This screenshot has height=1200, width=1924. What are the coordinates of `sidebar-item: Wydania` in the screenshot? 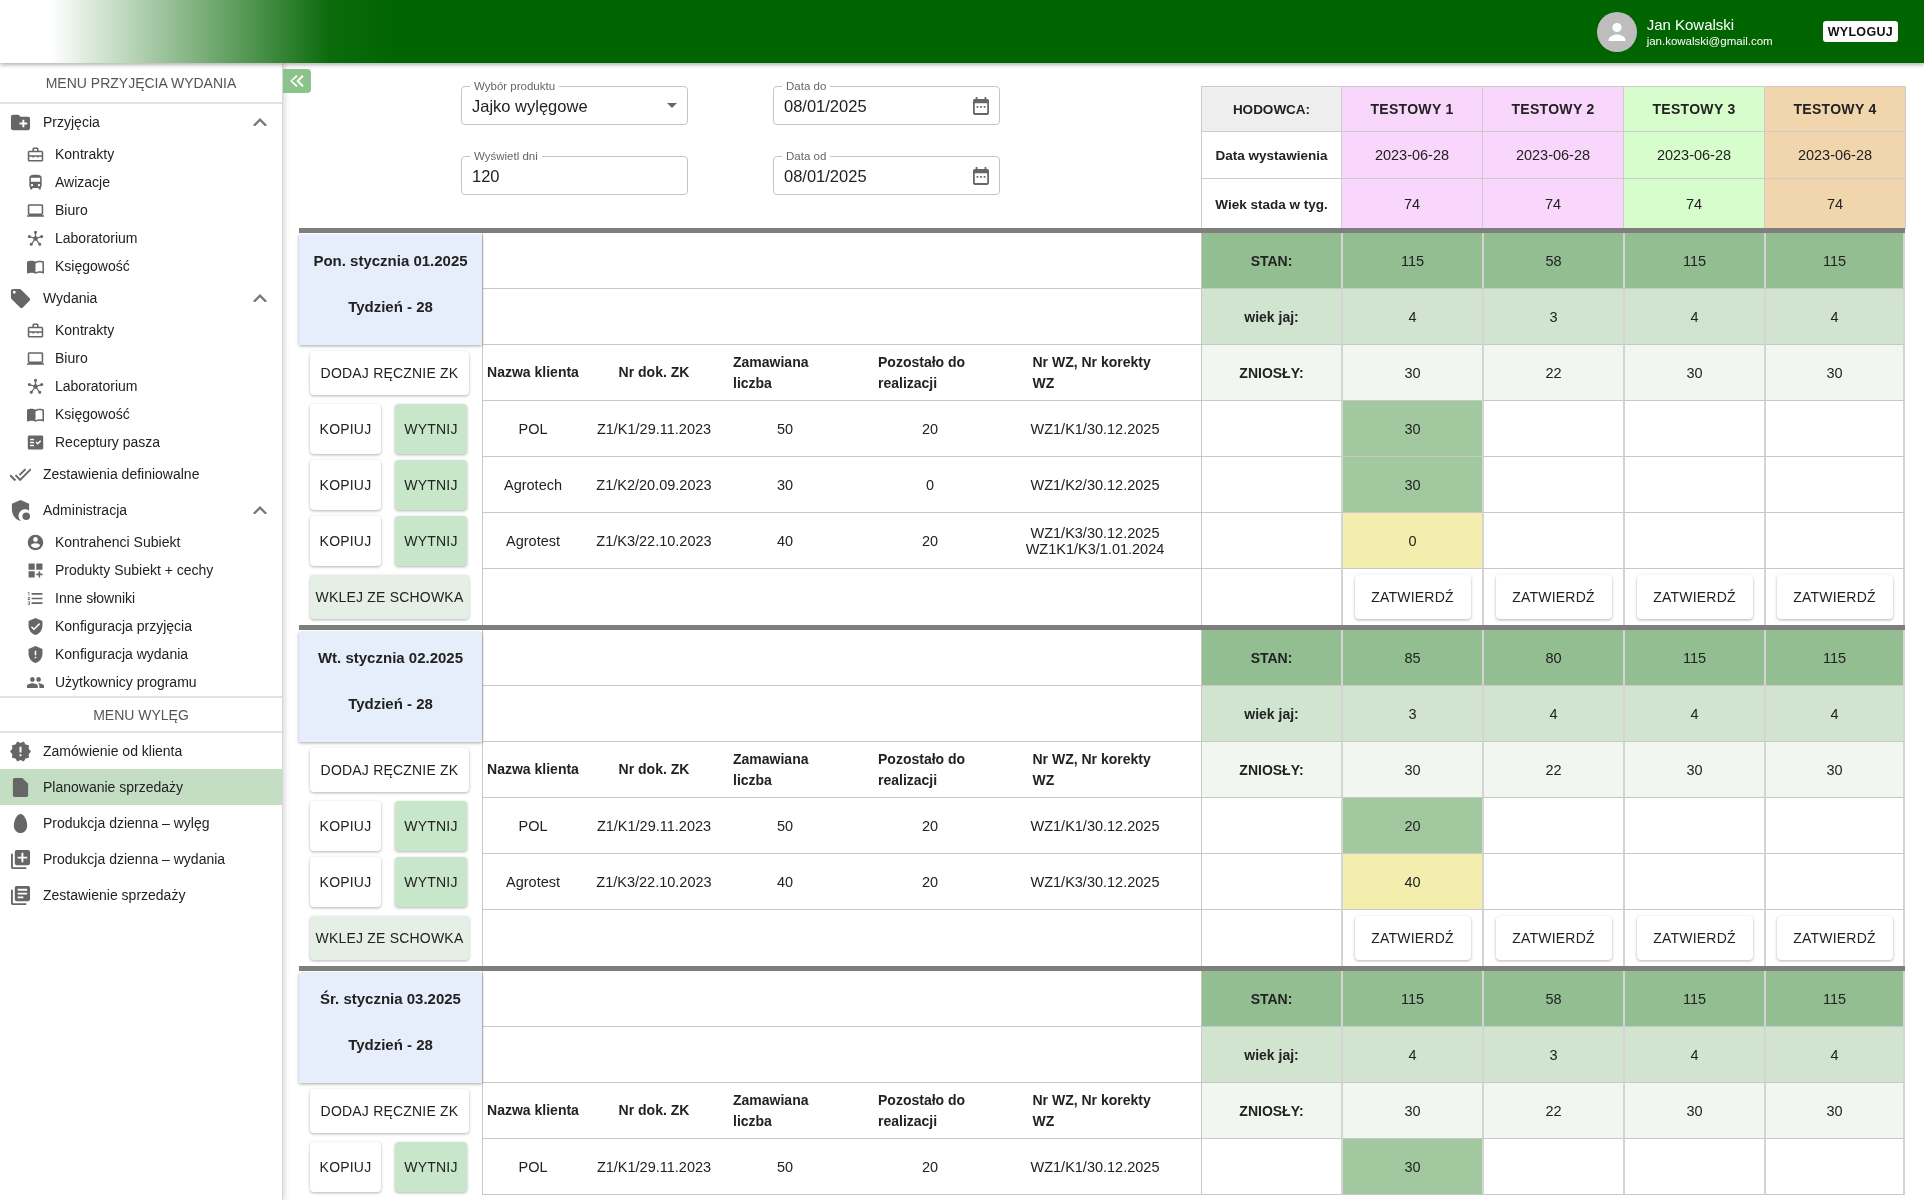 It's located at (141, 298).